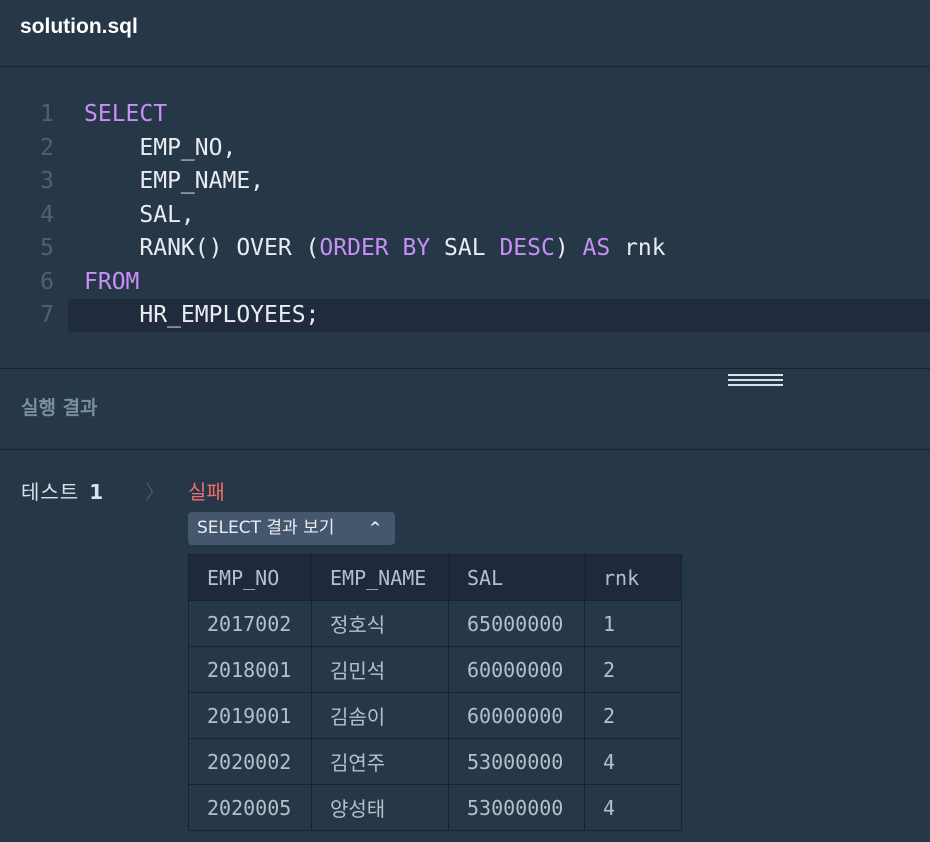 The height and width of the screenshot is (842, 930). What do you see at coordinates (516, 623) in the screenshot?
I see `table-cell: 65000000` at bounding box center [516, 623].